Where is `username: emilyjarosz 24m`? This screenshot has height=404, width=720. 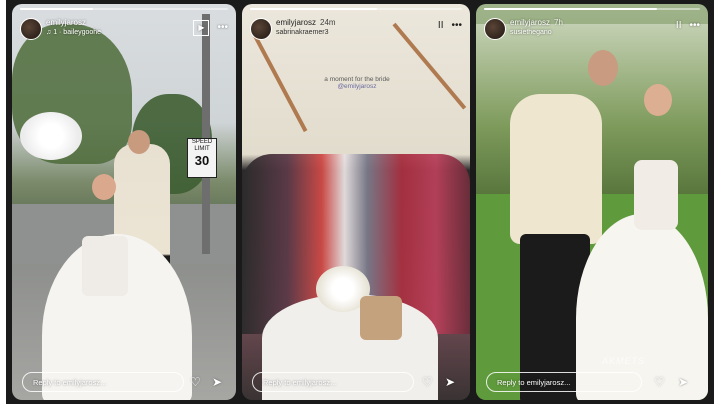
username: emilyjarosz 24m is located at coordinates (306, 22).